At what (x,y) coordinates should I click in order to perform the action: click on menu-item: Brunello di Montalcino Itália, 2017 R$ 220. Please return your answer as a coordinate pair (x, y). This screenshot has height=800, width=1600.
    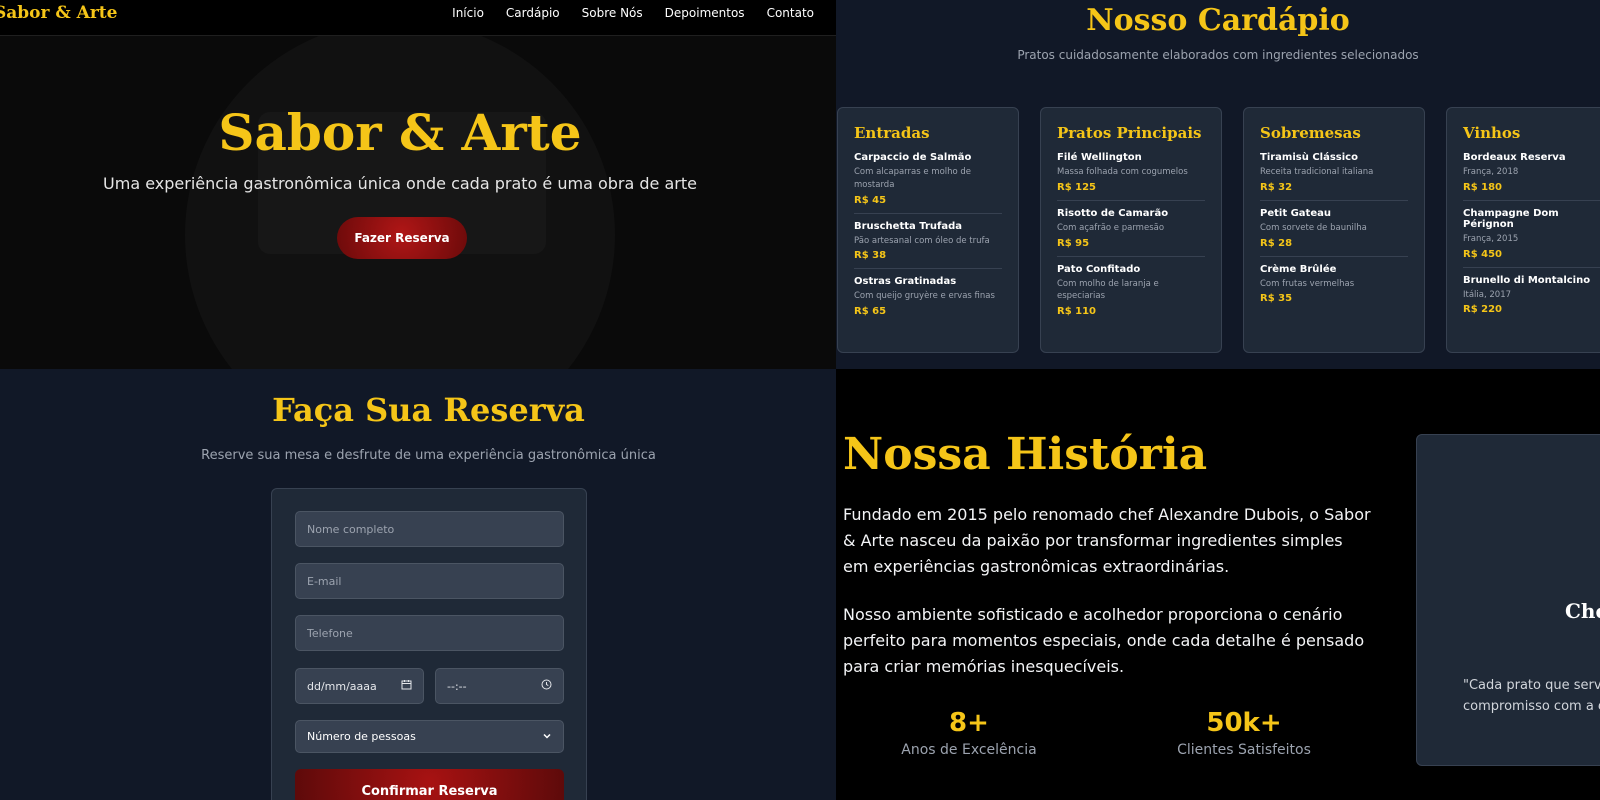
    Looking at the image, I should click on (1531, 299).